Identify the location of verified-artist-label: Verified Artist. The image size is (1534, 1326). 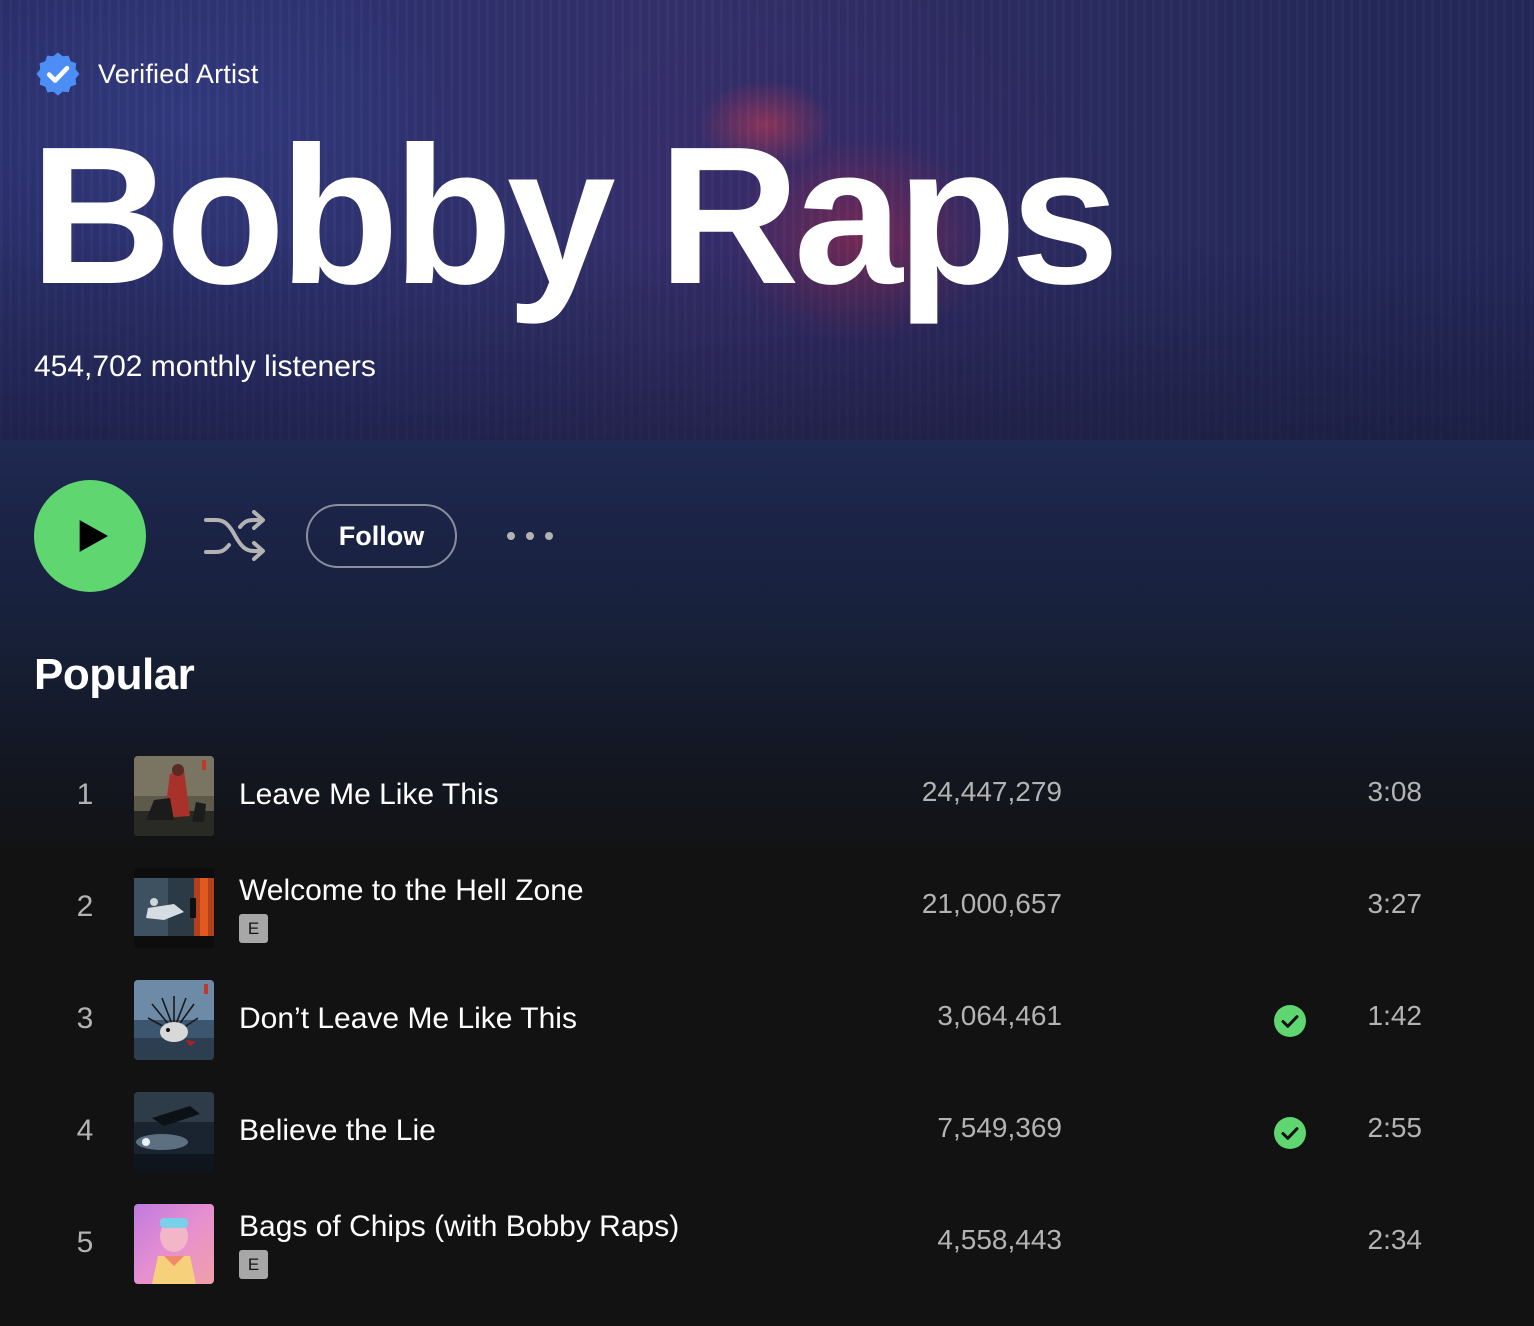
(178, 73).